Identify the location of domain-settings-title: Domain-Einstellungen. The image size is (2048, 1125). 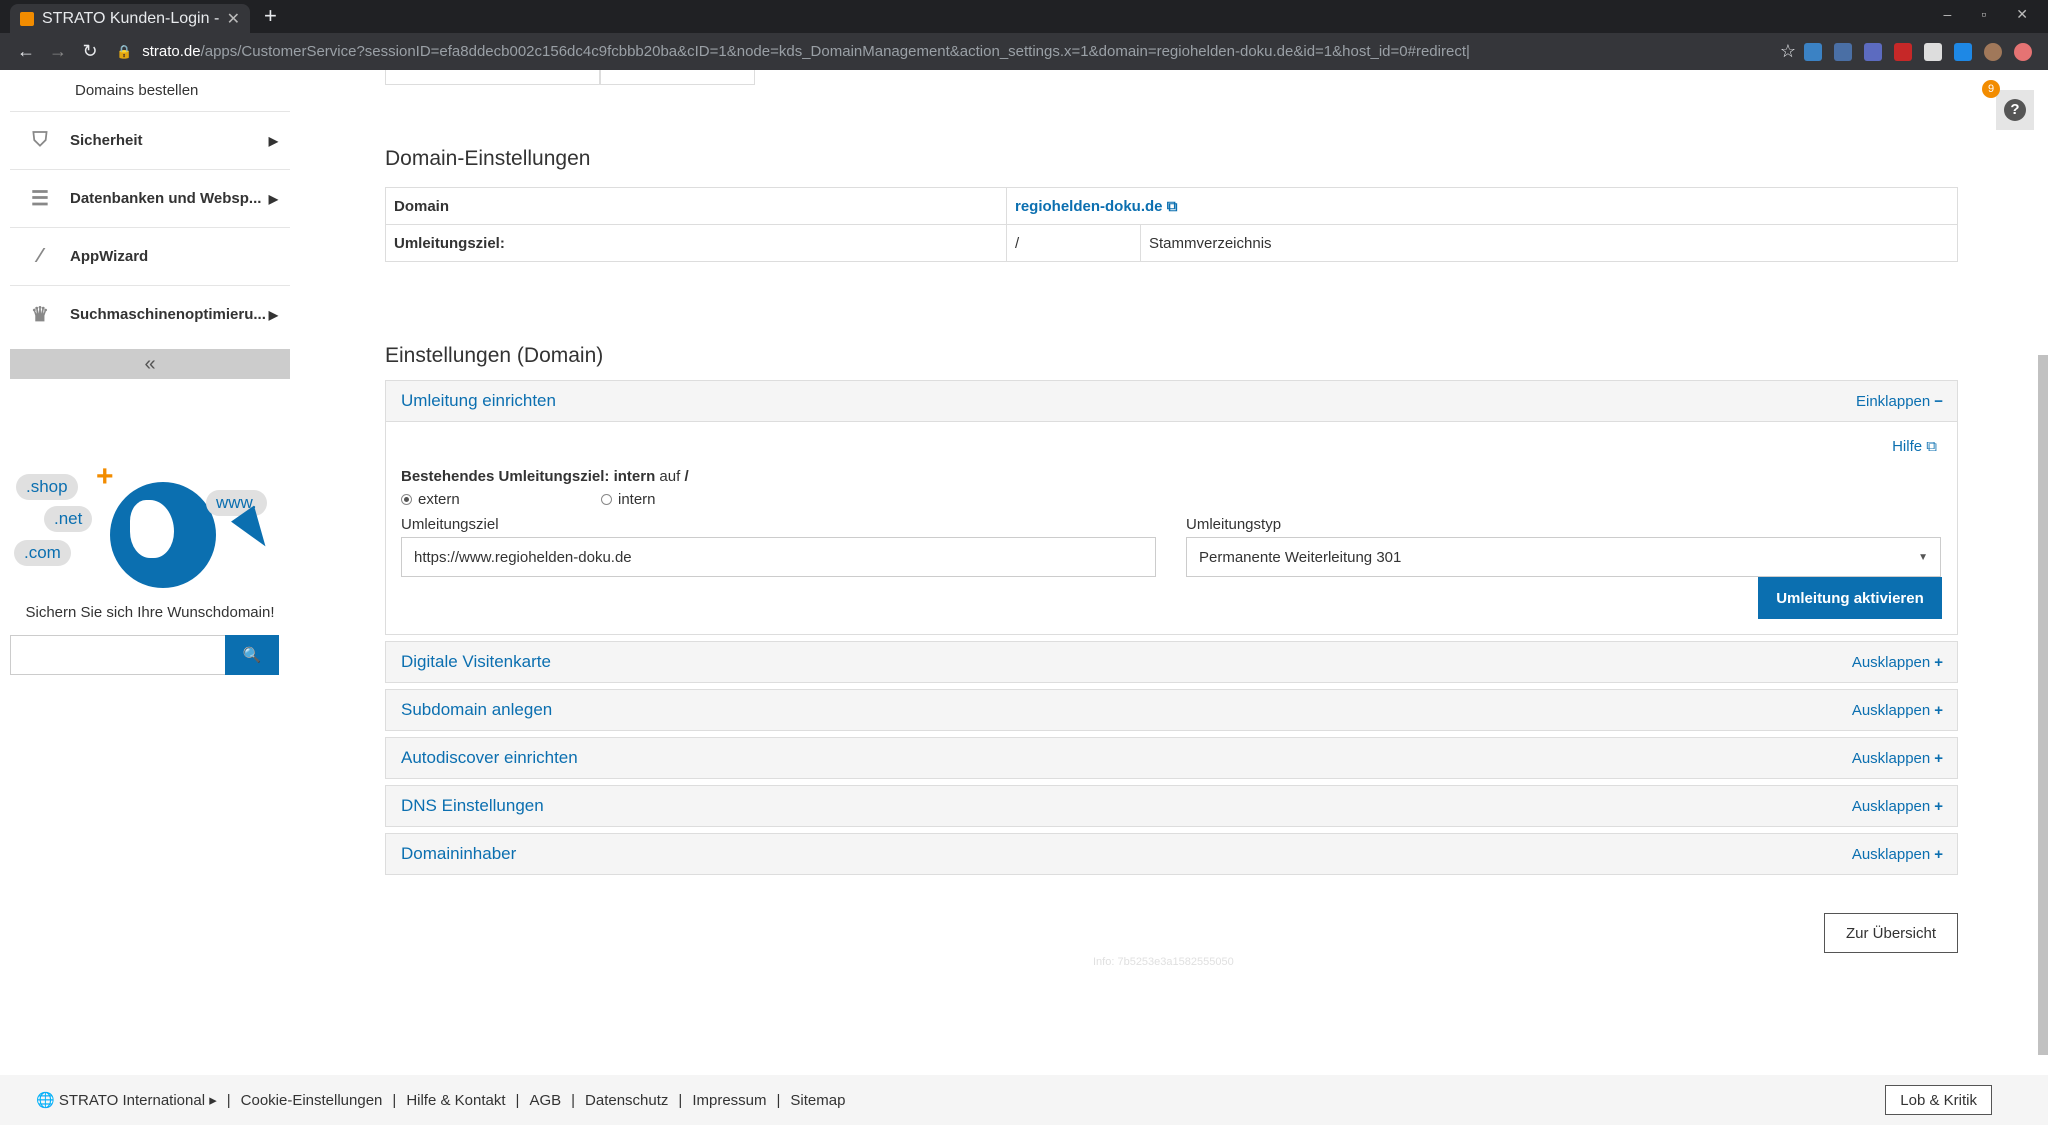
(488, 158).